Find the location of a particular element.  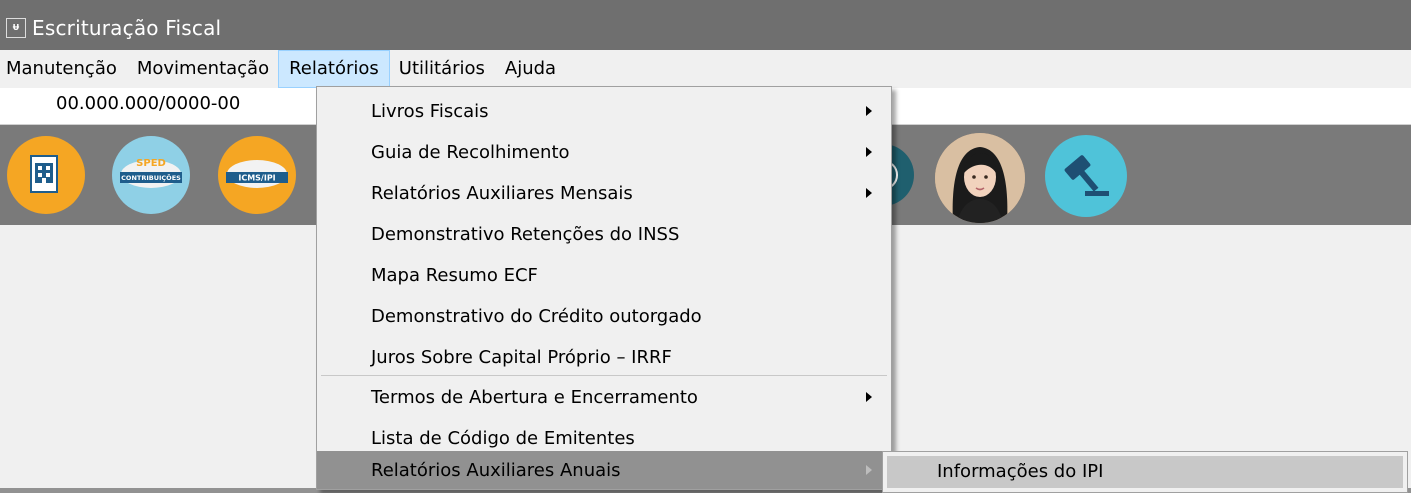

gavel-icon is located at coordinates (1086, 176).